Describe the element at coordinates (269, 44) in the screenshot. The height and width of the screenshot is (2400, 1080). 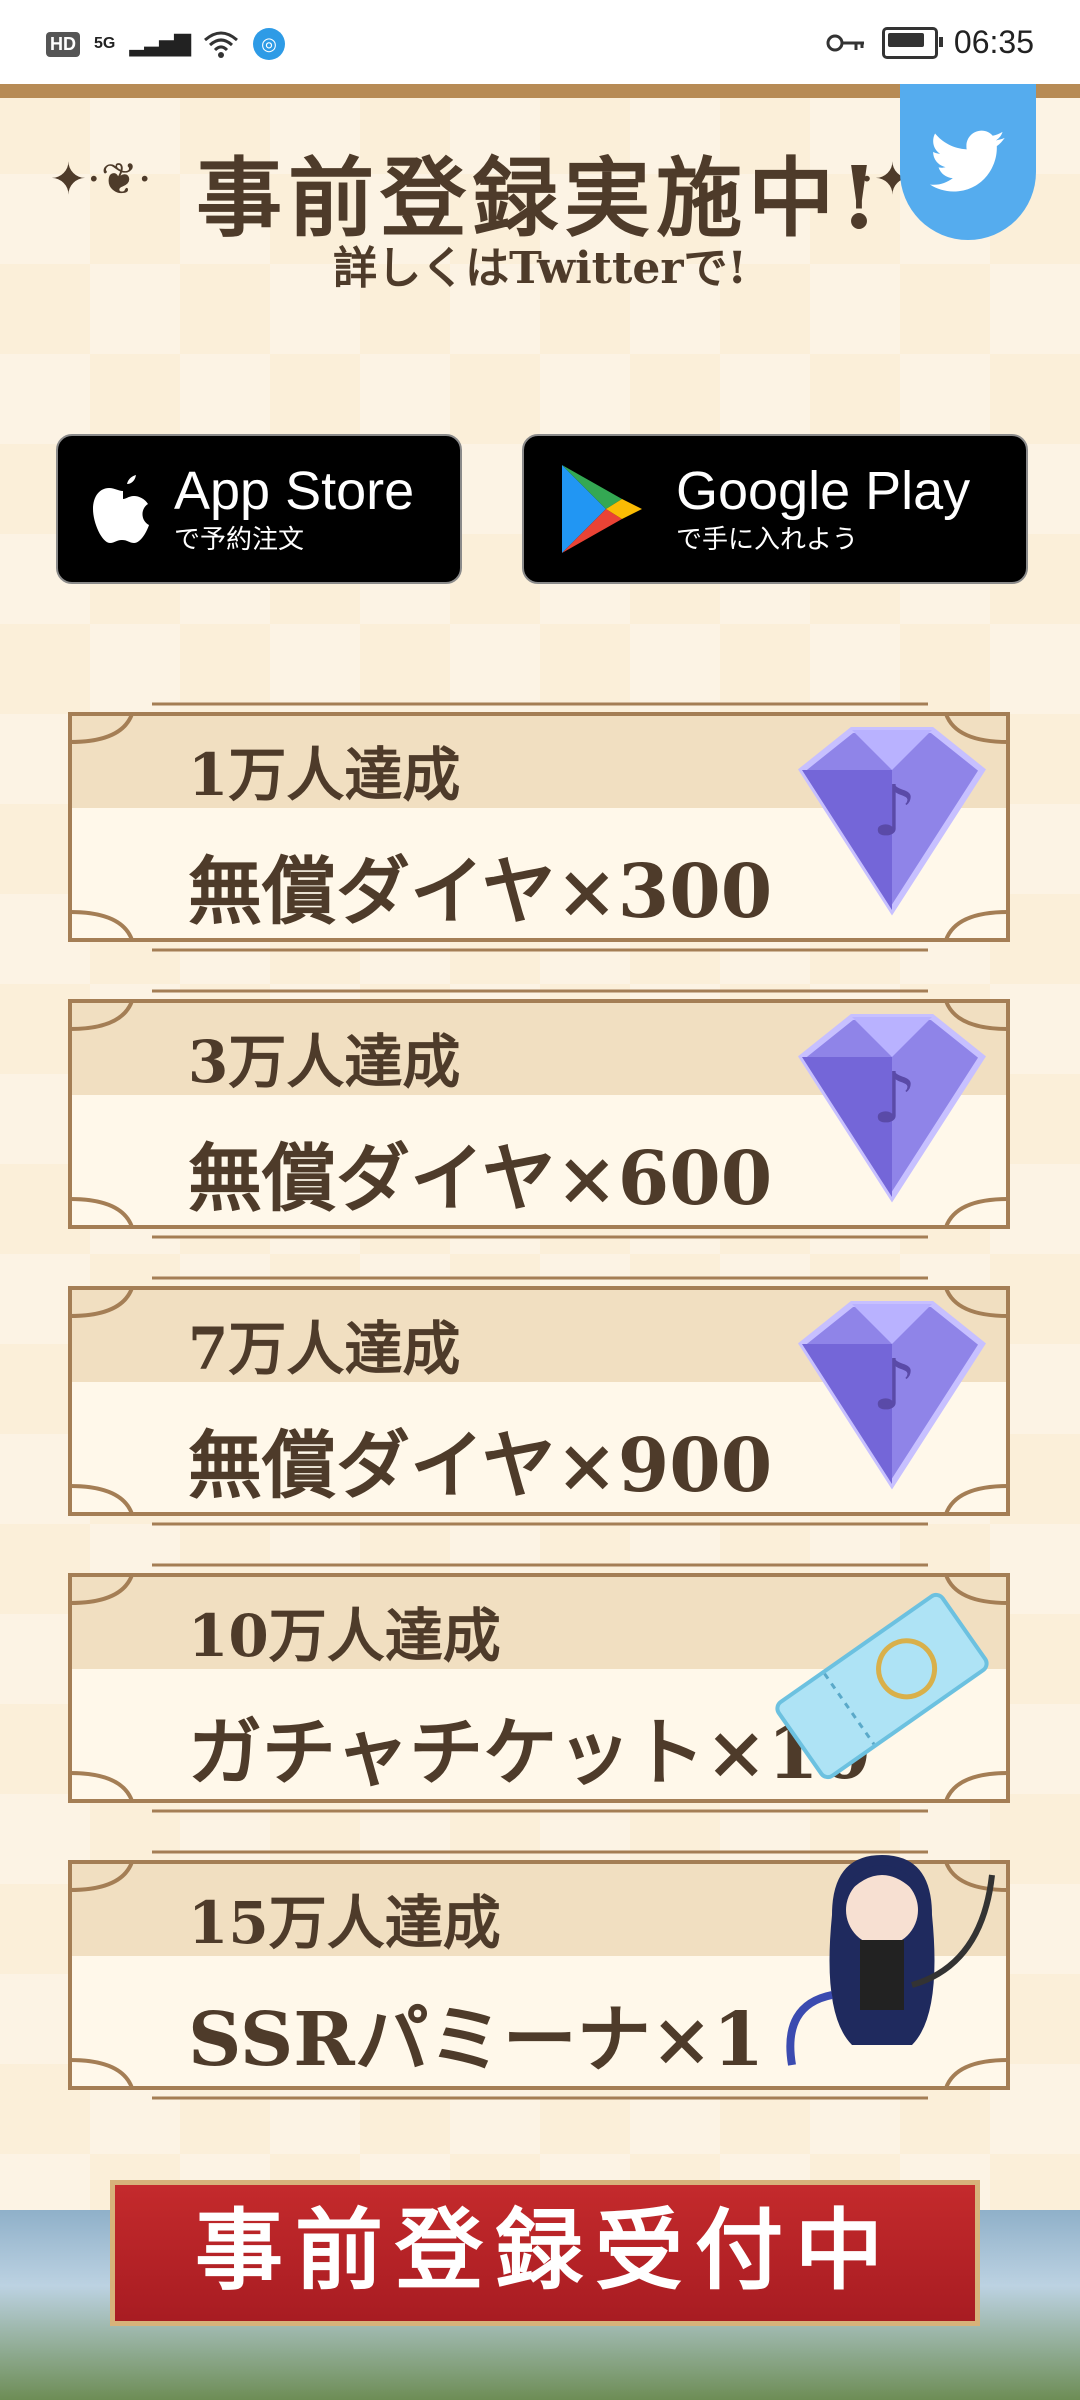
I see `app-notification-icon: ◎` at that location.